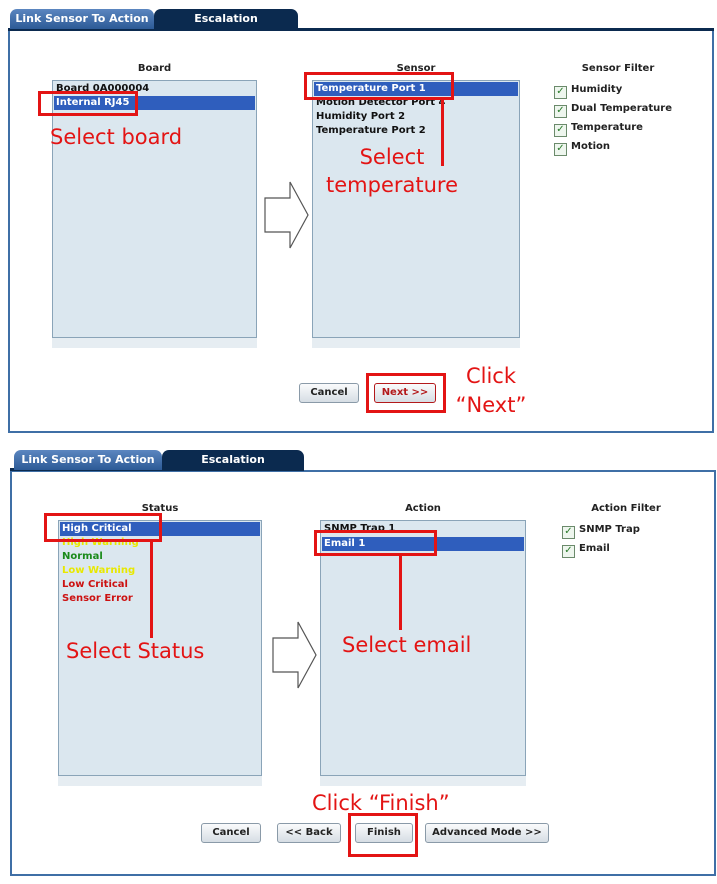 The height and width of the screenshot is (884, 717). I want to click on filter-label: SNMP Trap, so click(609, 529).